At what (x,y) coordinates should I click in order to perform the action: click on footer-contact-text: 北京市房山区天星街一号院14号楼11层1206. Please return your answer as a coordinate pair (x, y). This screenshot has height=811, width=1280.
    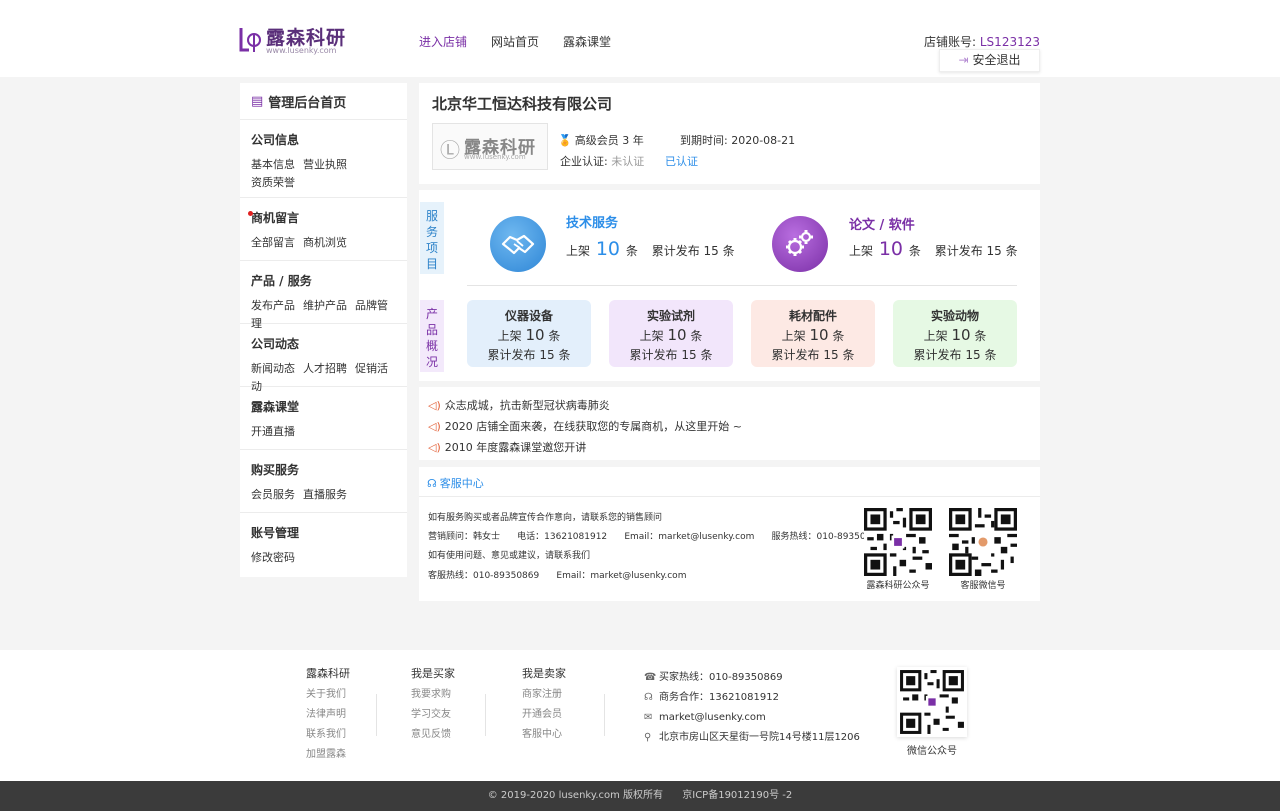
    Looking at the image, I should click on (759, 737).